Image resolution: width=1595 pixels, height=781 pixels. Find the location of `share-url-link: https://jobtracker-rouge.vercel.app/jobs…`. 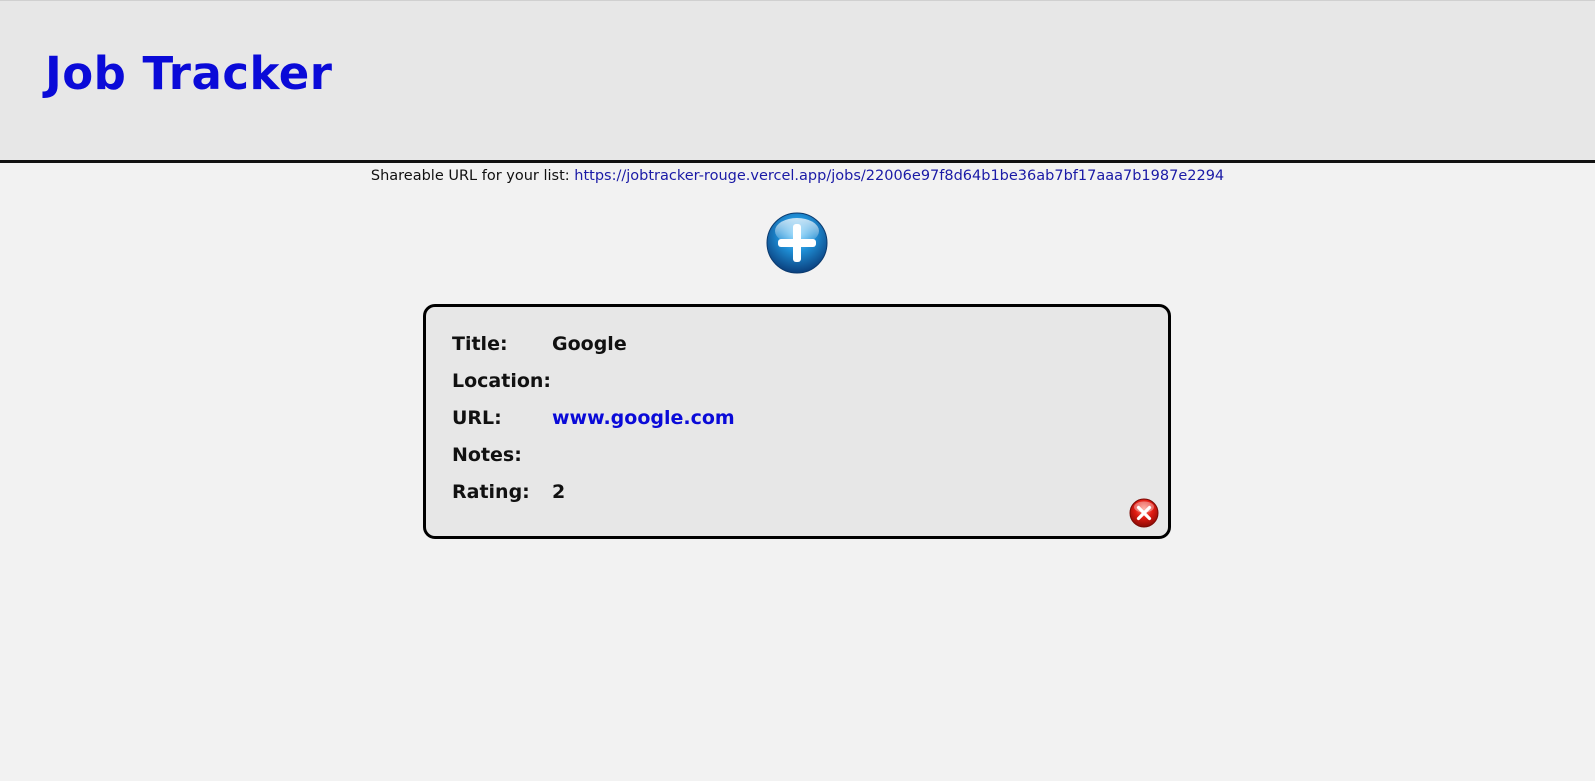

share-url-link: https://jobtracker-rouge.vercel.app/jobs… is located at coordinates (899, 176).